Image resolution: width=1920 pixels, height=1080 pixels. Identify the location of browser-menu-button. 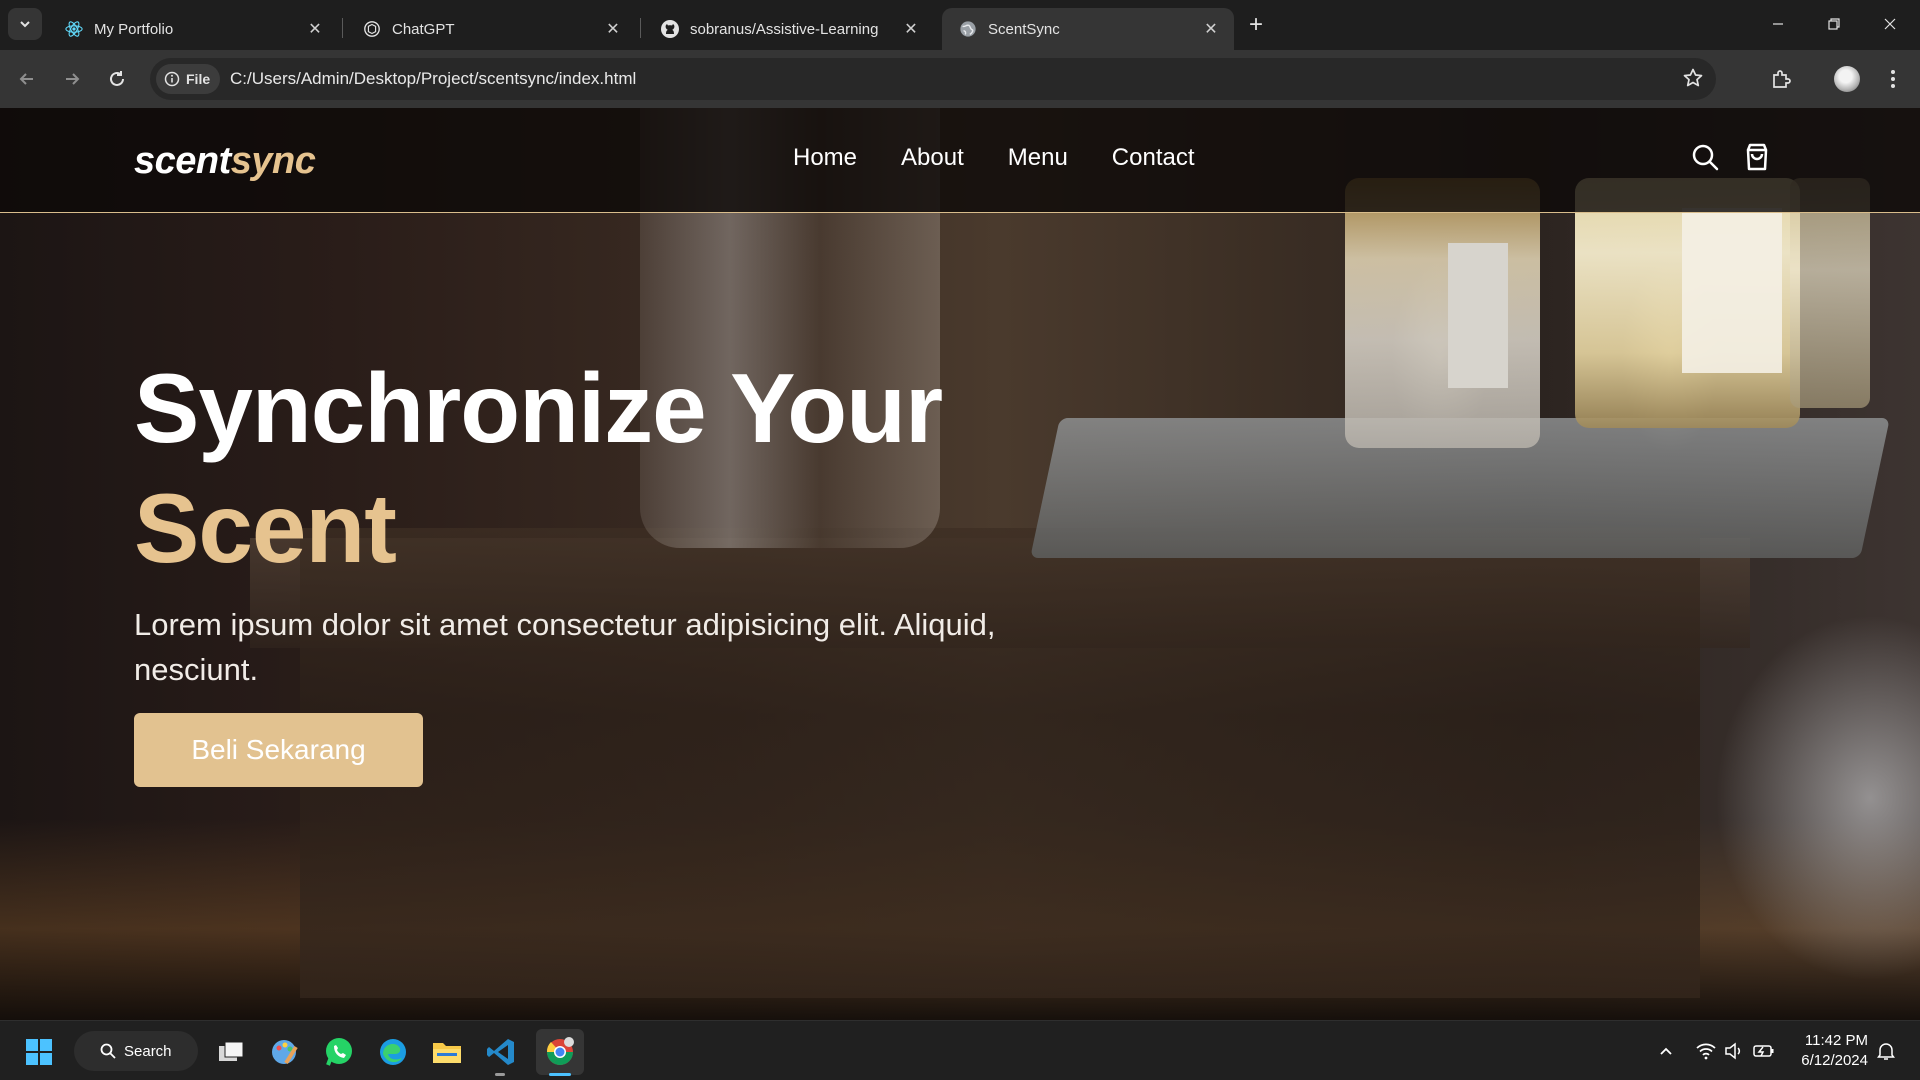
(1893, 79).